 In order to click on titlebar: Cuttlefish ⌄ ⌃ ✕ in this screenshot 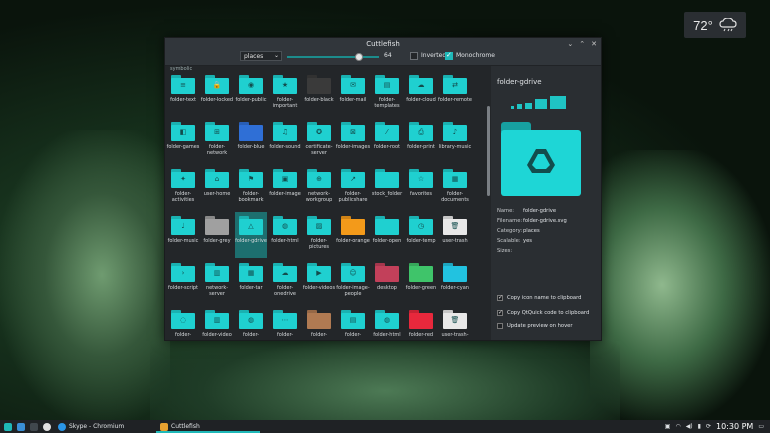, I will do `click(383, 43)`.